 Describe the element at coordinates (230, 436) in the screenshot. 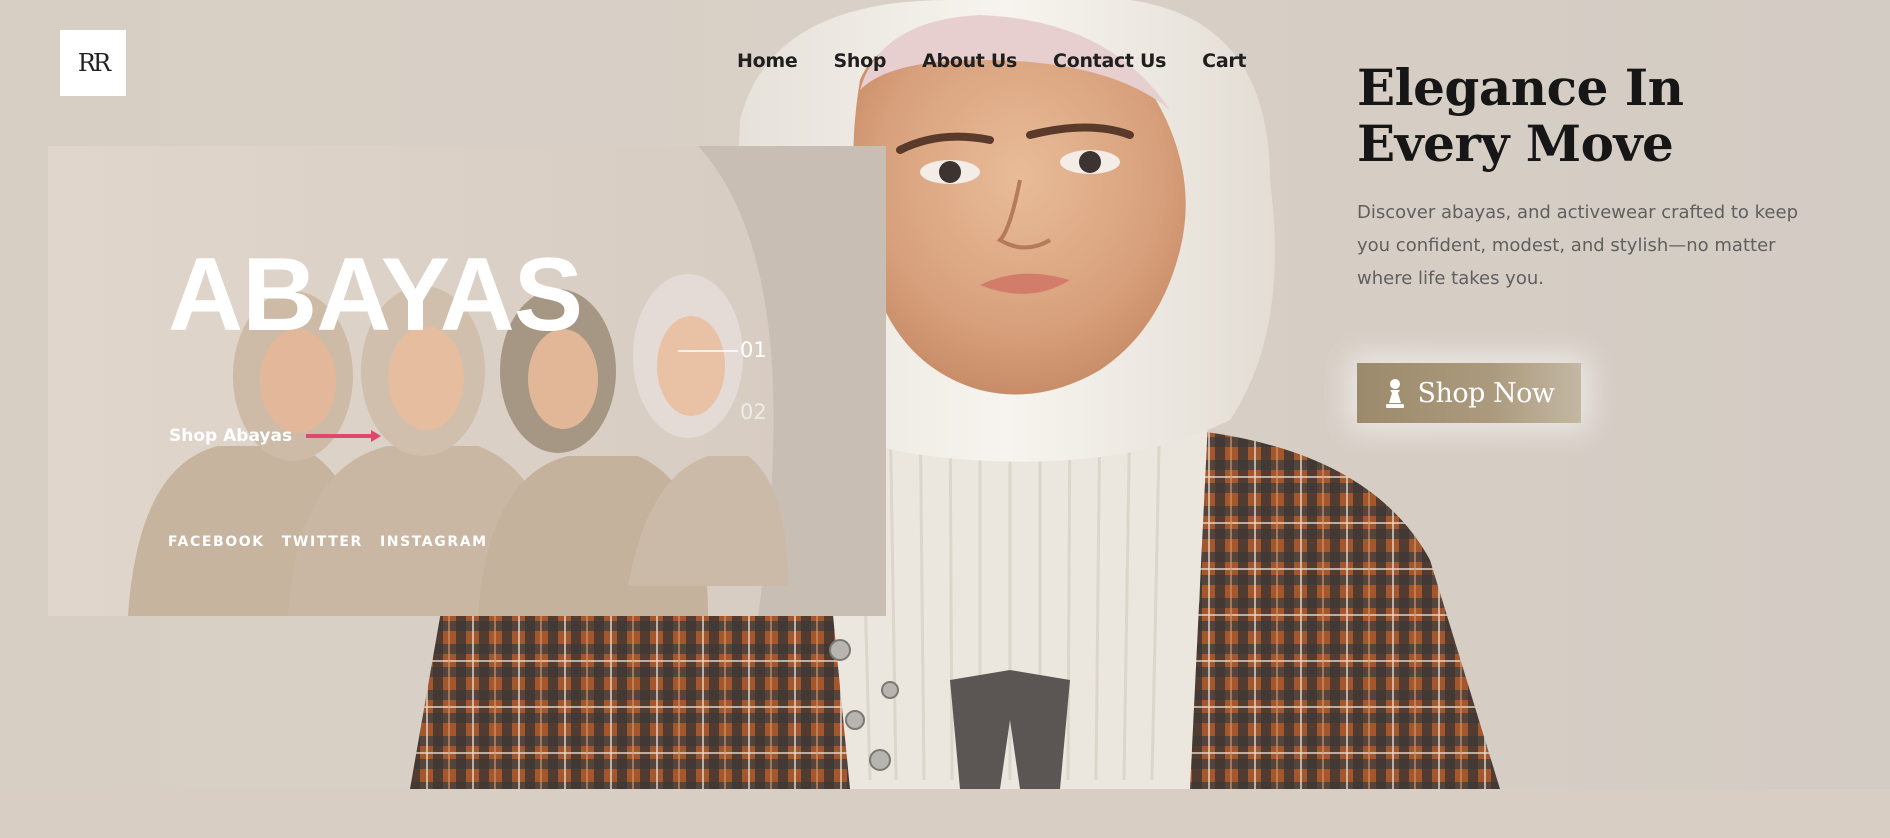

I see `shop-abayas-link: Shop Abayas` at that location.